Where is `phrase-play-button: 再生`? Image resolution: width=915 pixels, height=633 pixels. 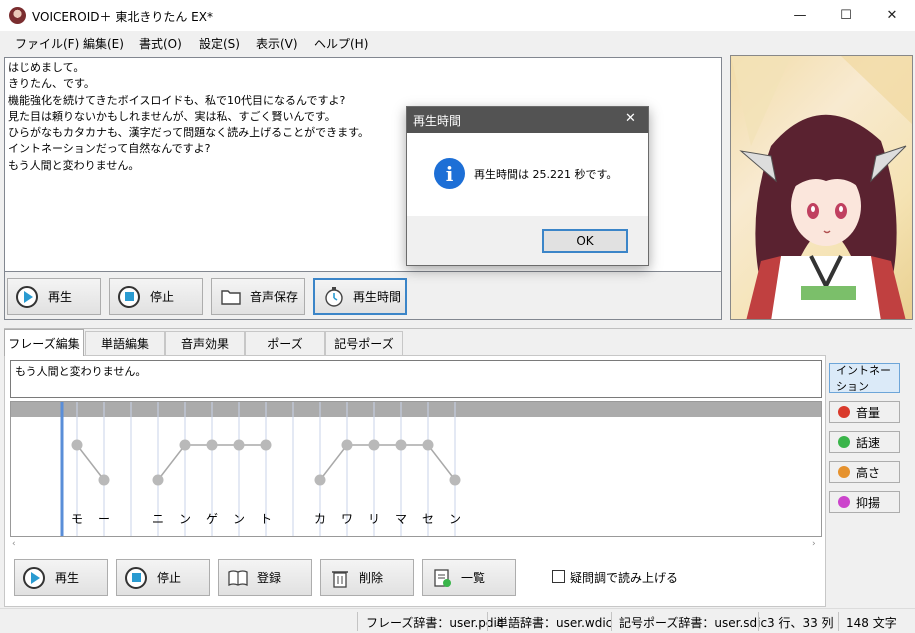
phrase-play-button: 再生 is located at coordinates (61, 577).